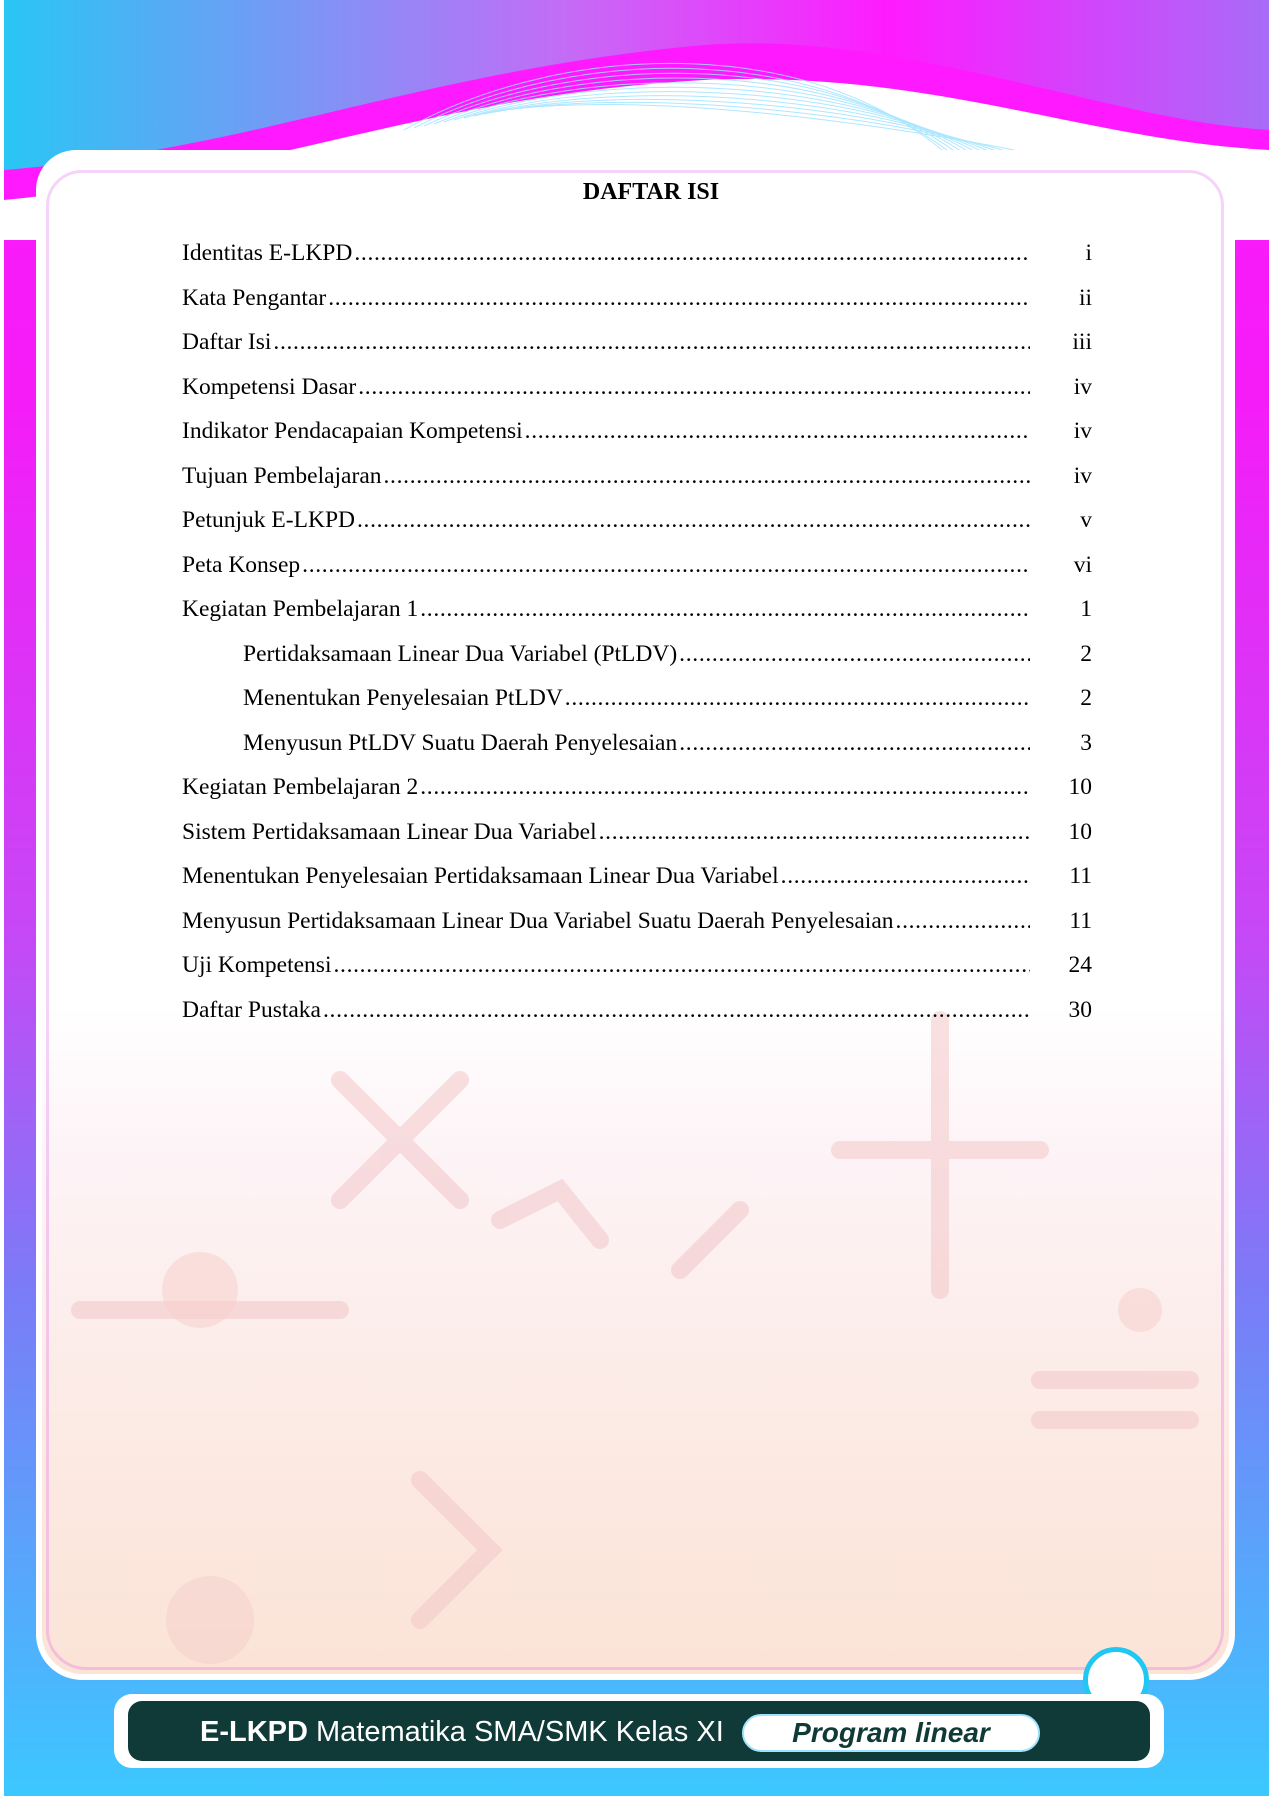 Image resolution: width=1273 pixels, height=1800 pixels. What do you see at coordinates (515, 1732) in the screenshot?
I see `footer-subtitle: Matematika SMA/SMK Kelas XI` at bounding box center [515, 1732].